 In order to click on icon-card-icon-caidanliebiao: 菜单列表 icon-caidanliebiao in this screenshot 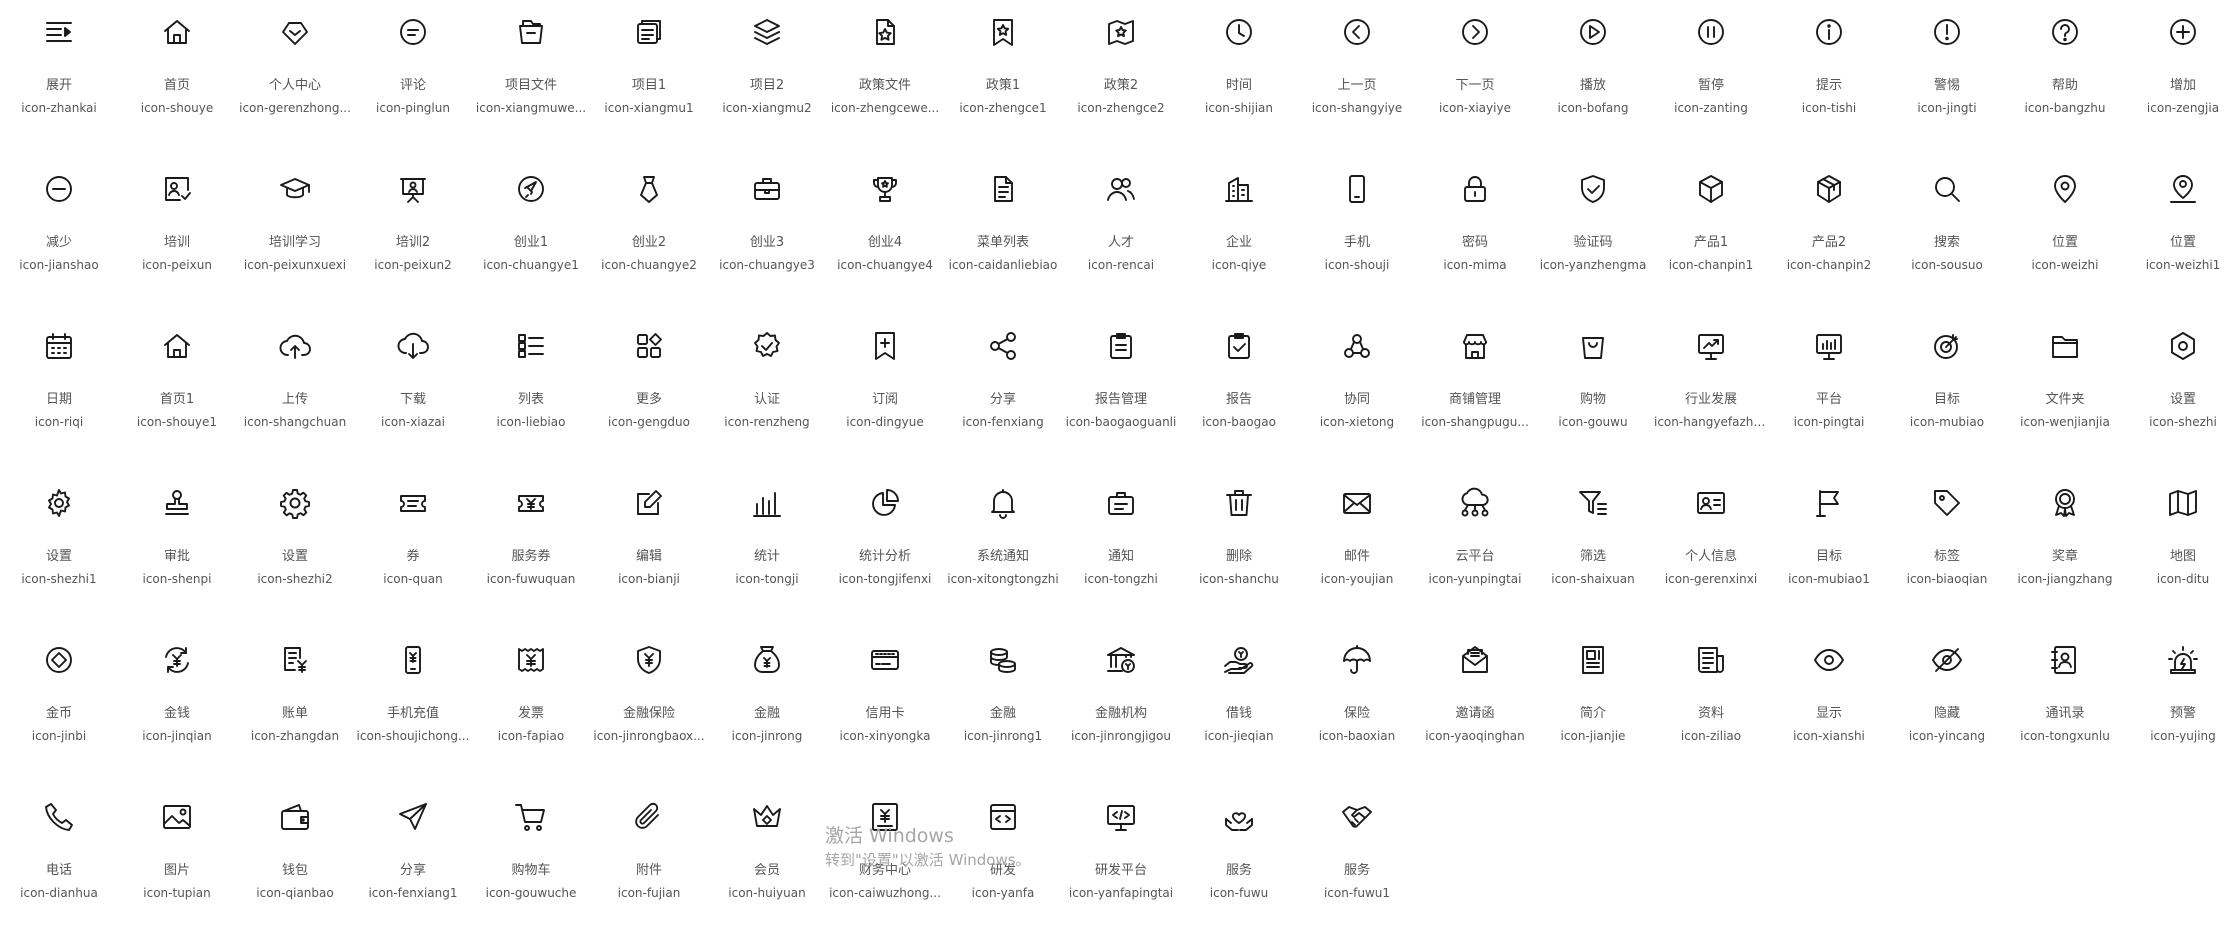, I will do `click(1003, 235)`.